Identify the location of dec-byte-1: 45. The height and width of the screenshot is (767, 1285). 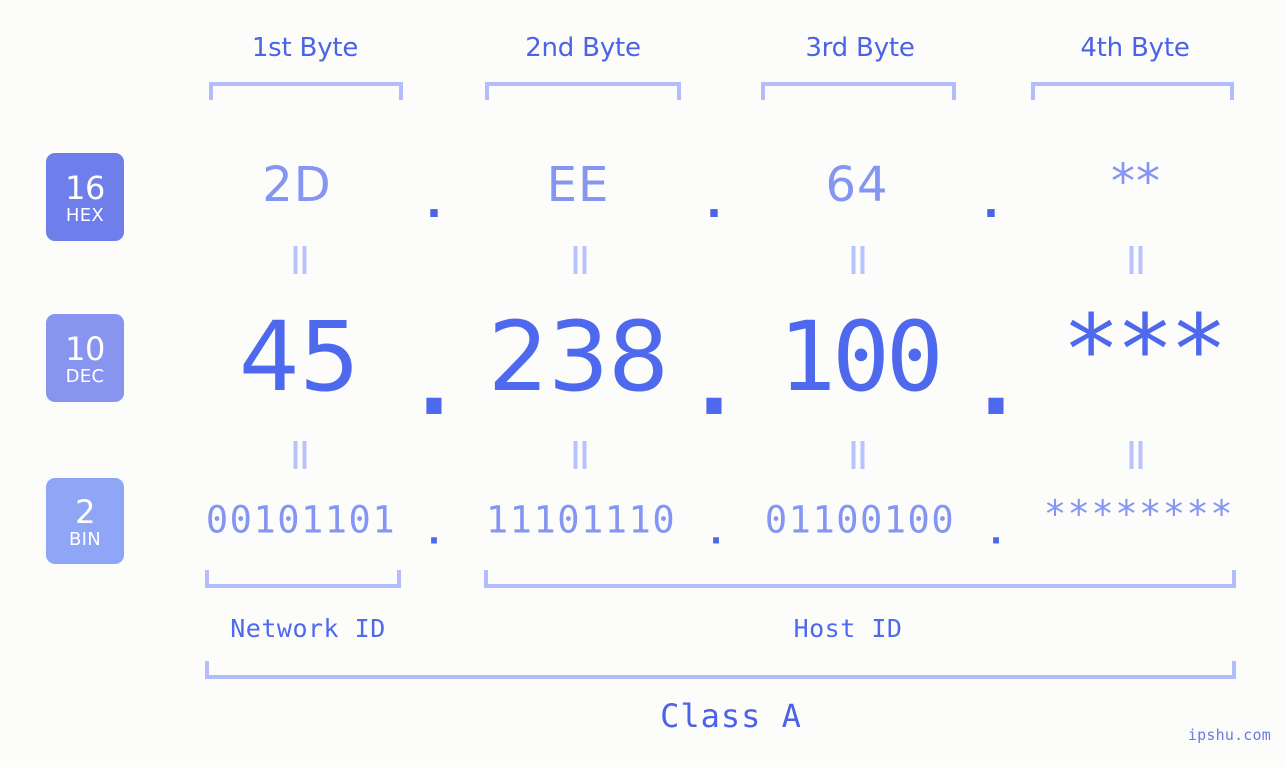
(299, 357).